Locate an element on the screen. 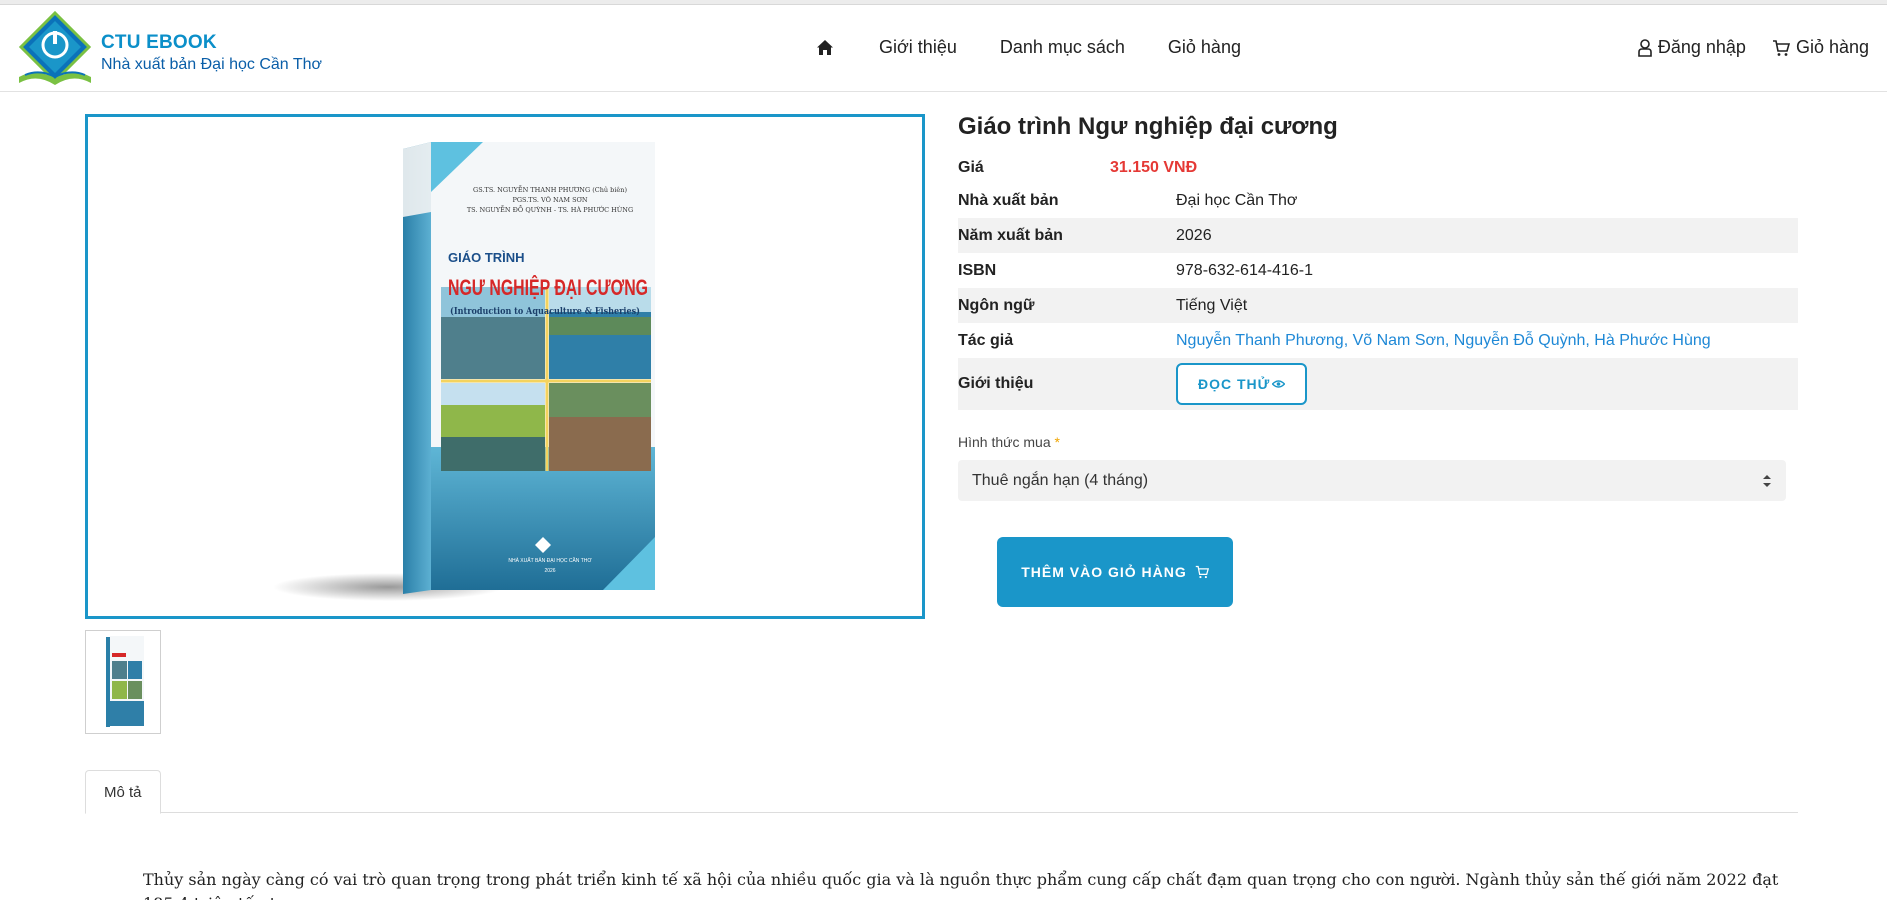 The height and width of the screenshot is (900, 1887). purchase-type-label: Hình thức mua * is located at coordinates (1378, 442).